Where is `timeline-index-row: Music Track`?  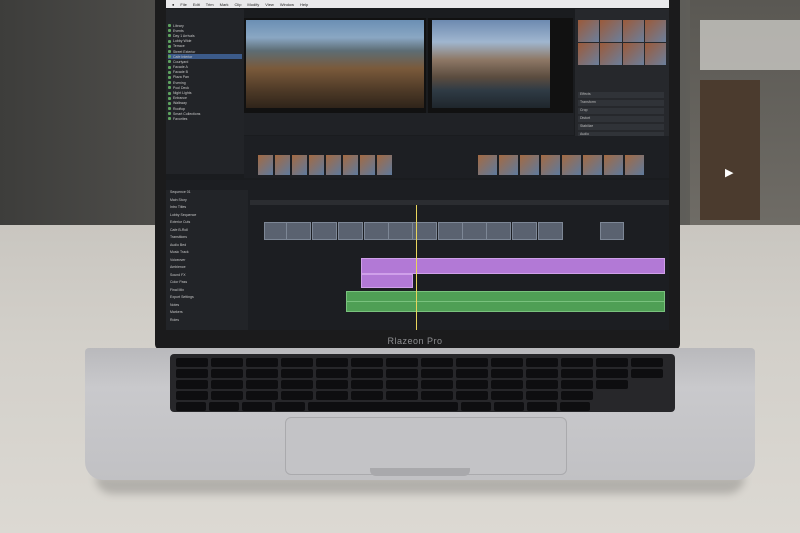
timeline-index-row: Music Track is located at coordinates (207, 254).